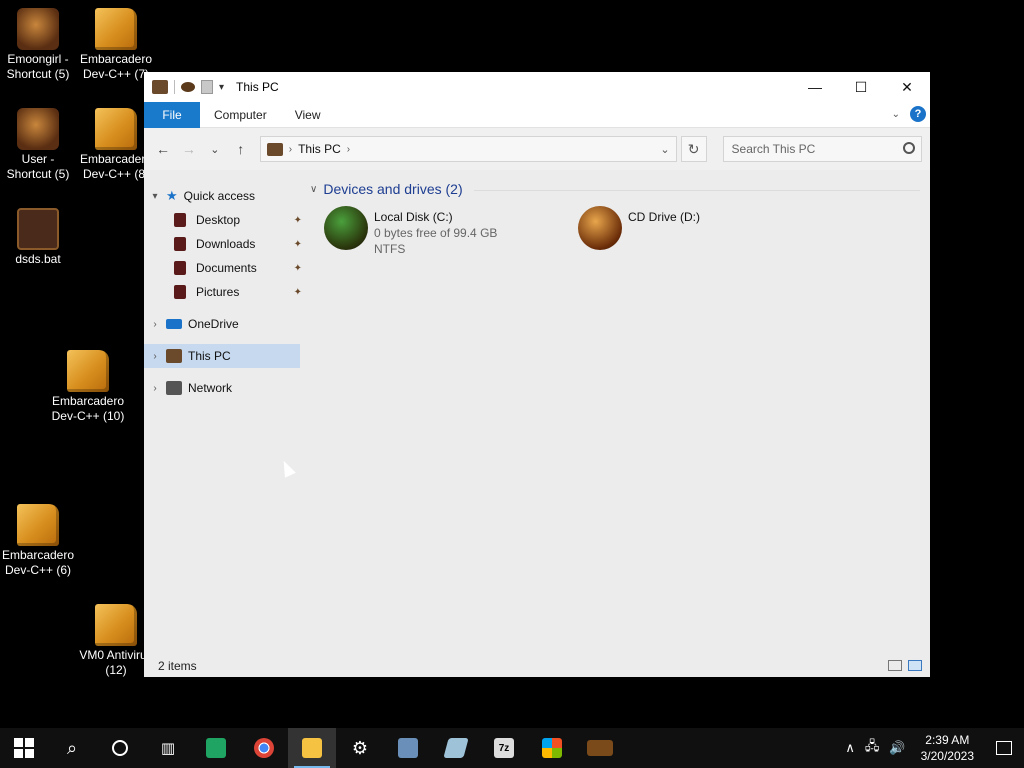 This screenshot has width=1024, height=768. I want to click on start-button, so click(24, 748).